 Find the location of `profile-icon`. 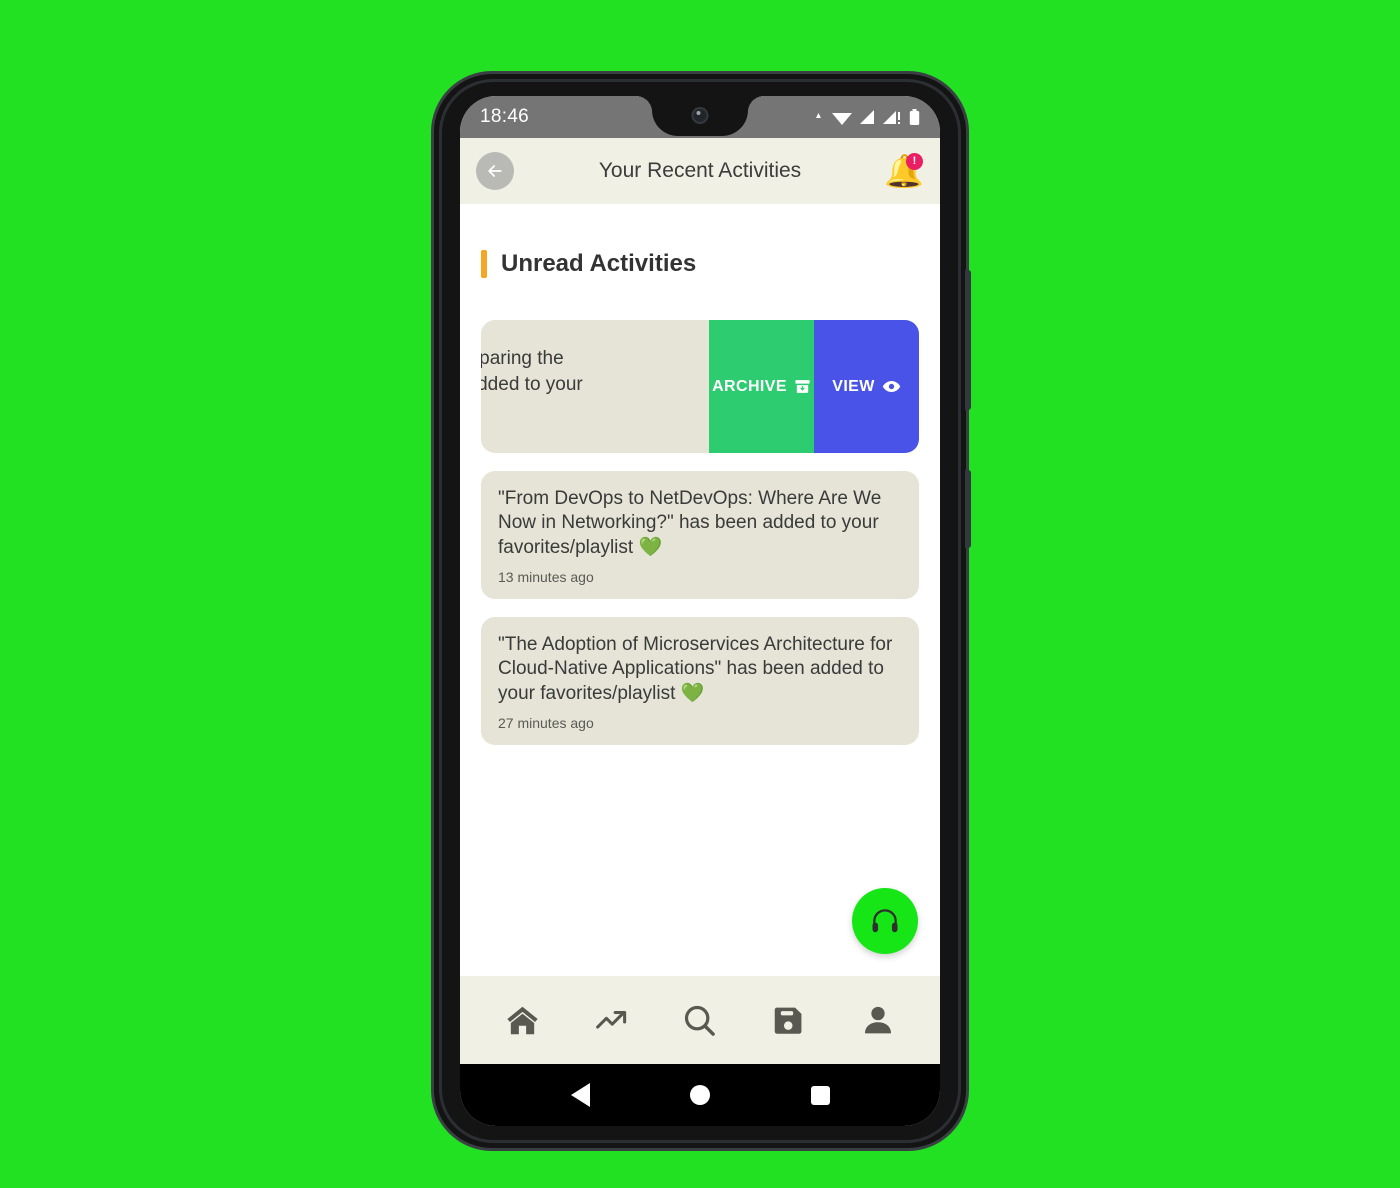

profile-icon is located at coordinates (877, 1020).